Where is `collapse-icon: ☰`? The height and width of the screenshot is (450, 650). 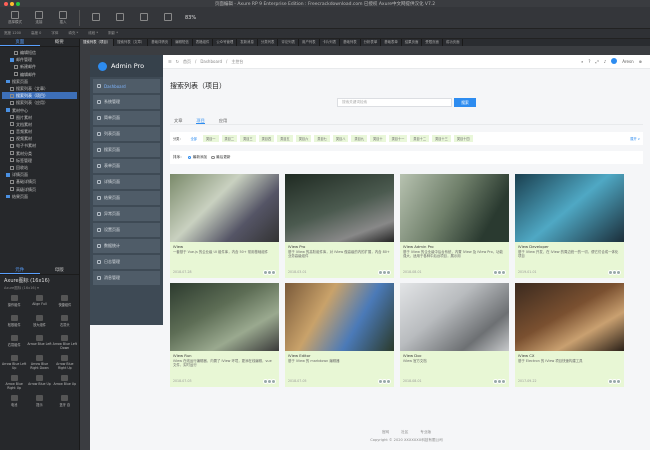 collapse-icon: ☰ is located at coordinates (170, 61).